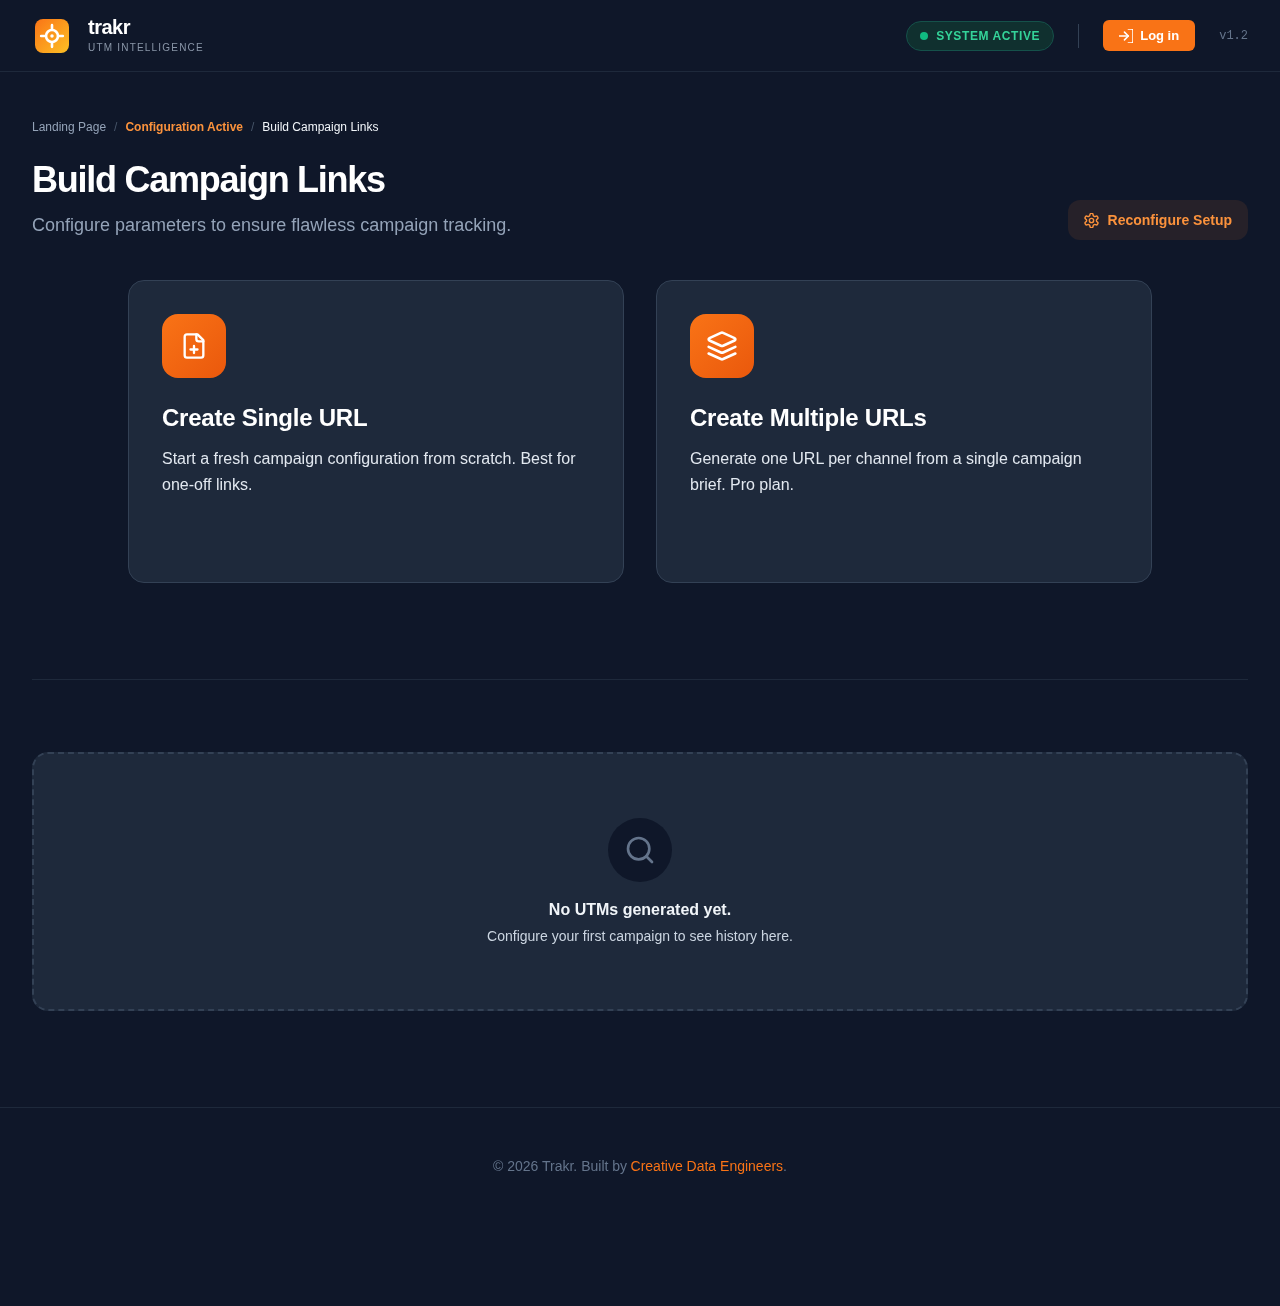 The image size is (1280, 1306). What do you see at coordinates (272, 225) in the screenshot?
I see `page-subtitle: Configure parameters to ensure flawless campaign tracking.` at bounding box center [272, 225].